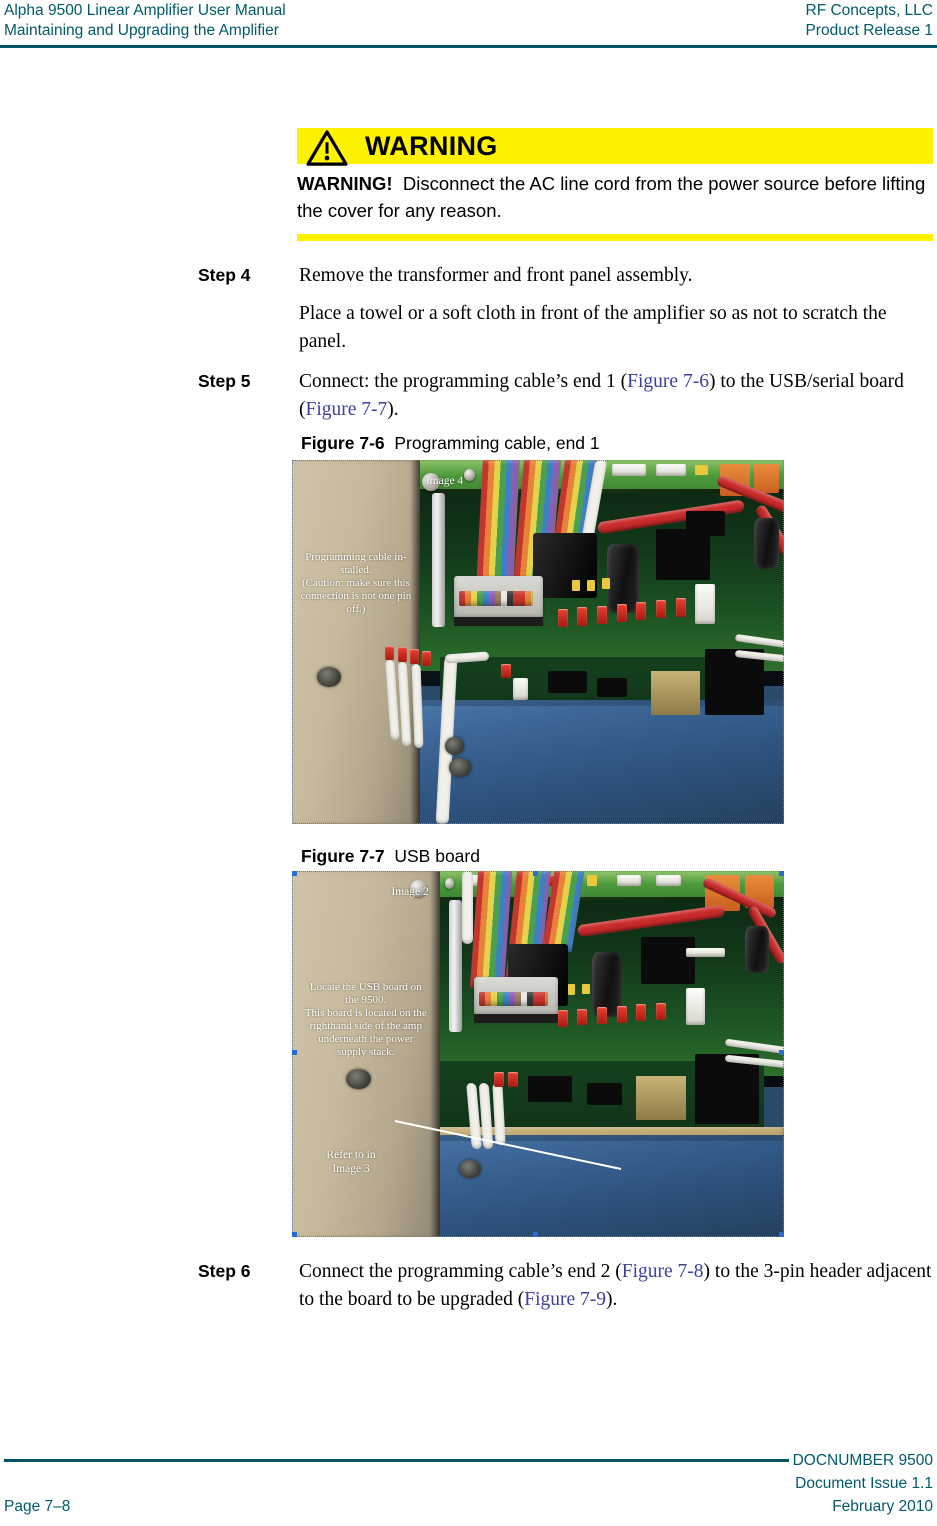 Image resolution: width=937 pixels, height=1526 pixels. Describe the element at coordinates (536, 1234) in the screenshot. I see `selection-handle-bottom-center` at that location.